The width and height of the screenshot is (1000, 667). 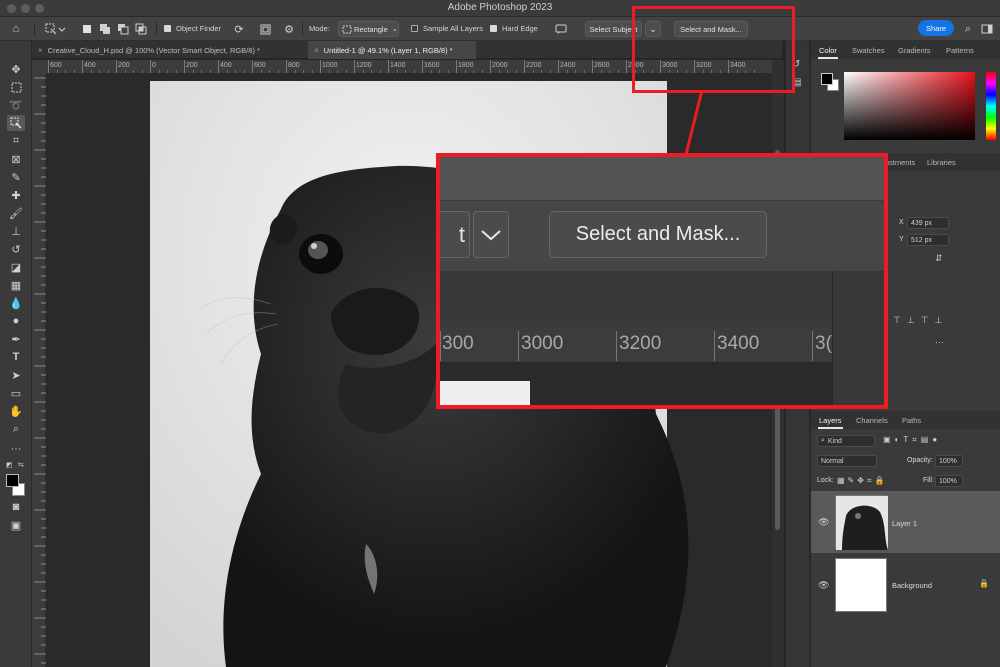 I want to click on add-to-selection-icon, so click(x=105, y=29).